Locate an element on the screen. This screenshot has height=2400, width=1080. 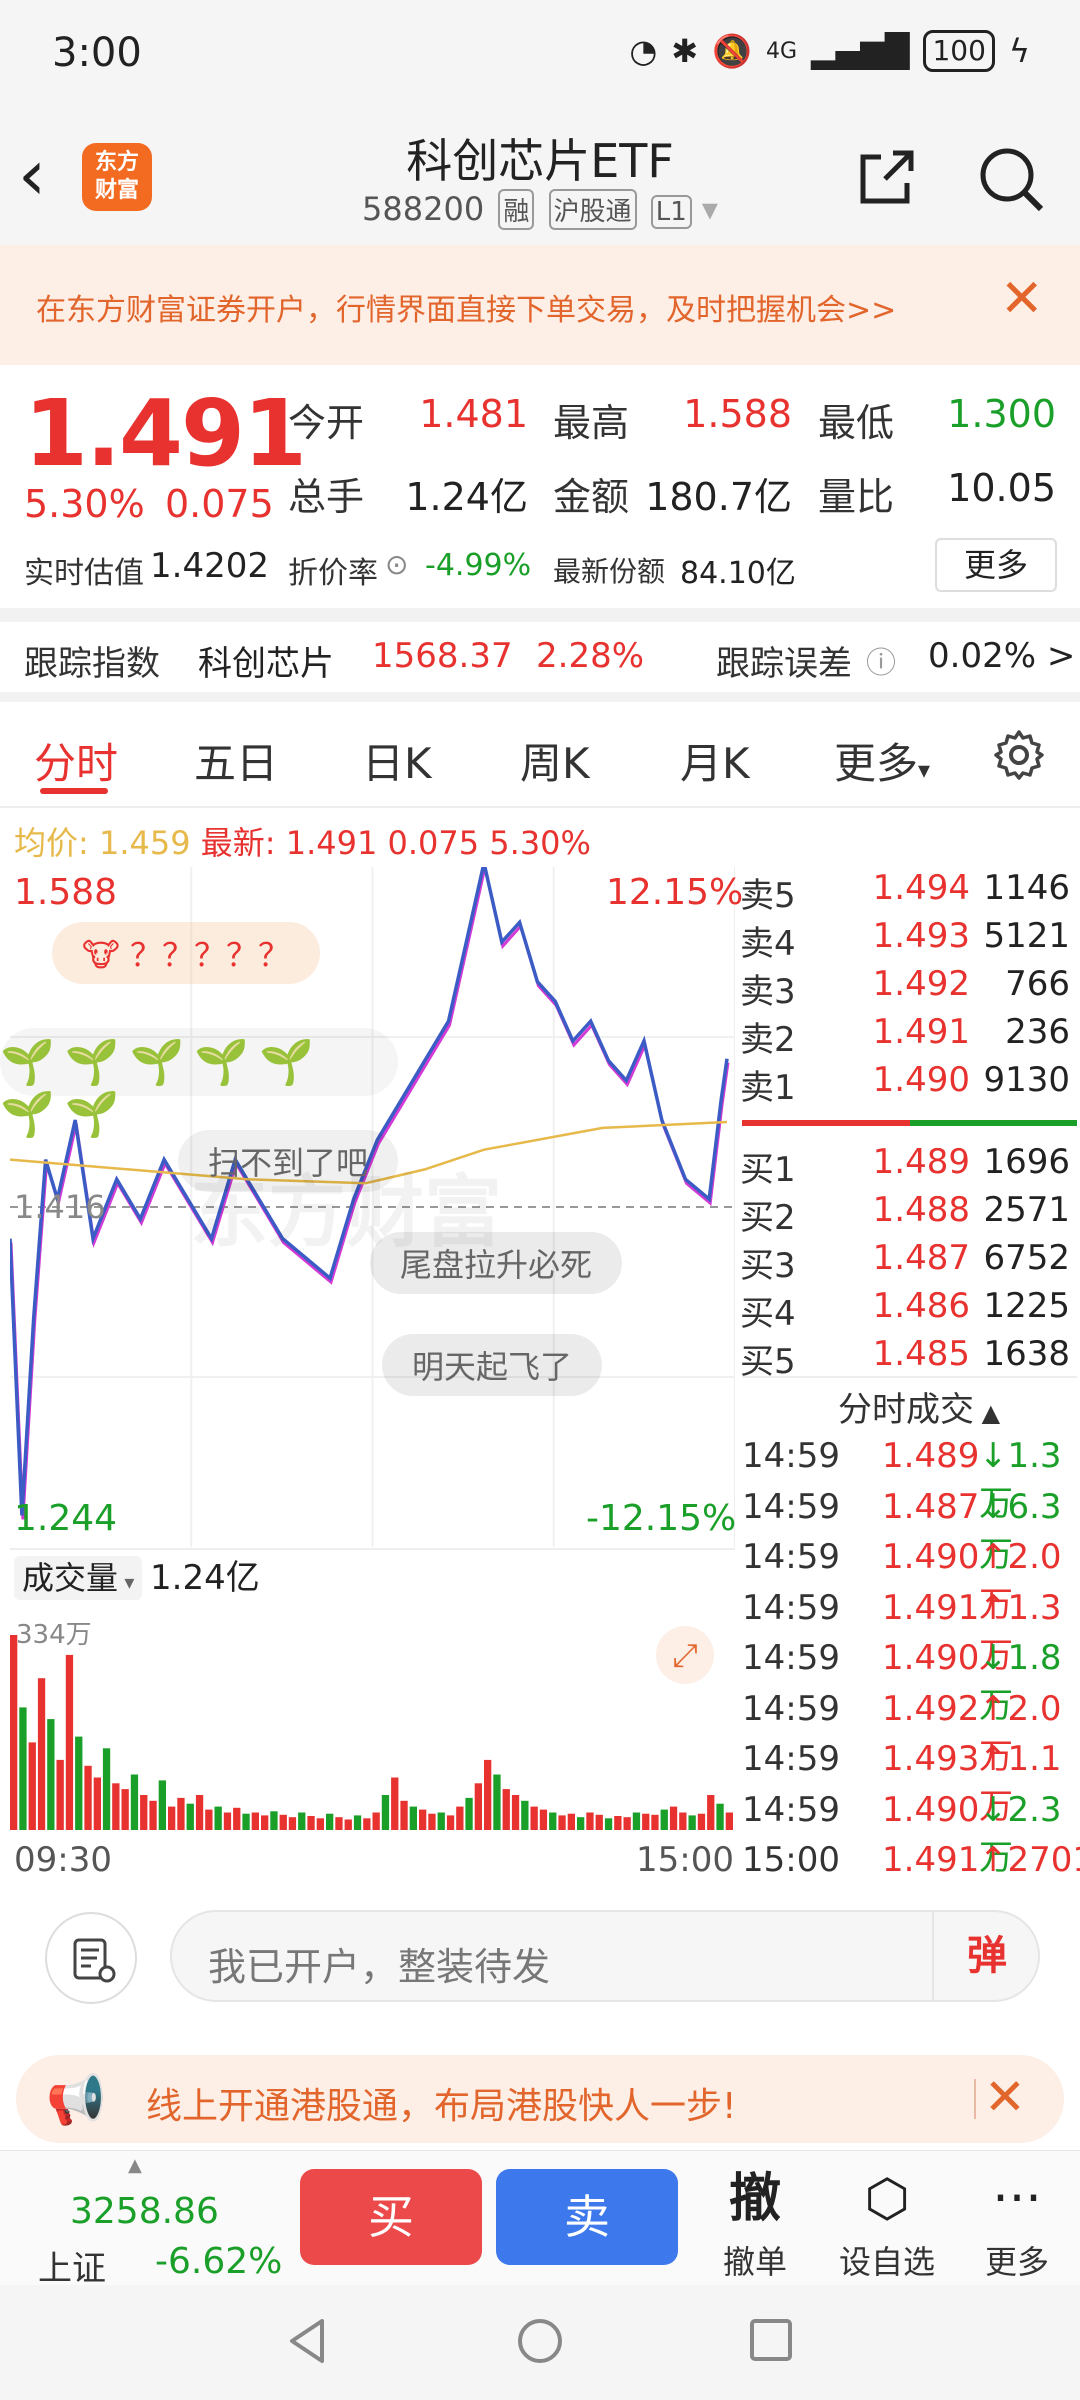
ask-row: 卖5 1.494 1146 is located at coordinates (907, 892).